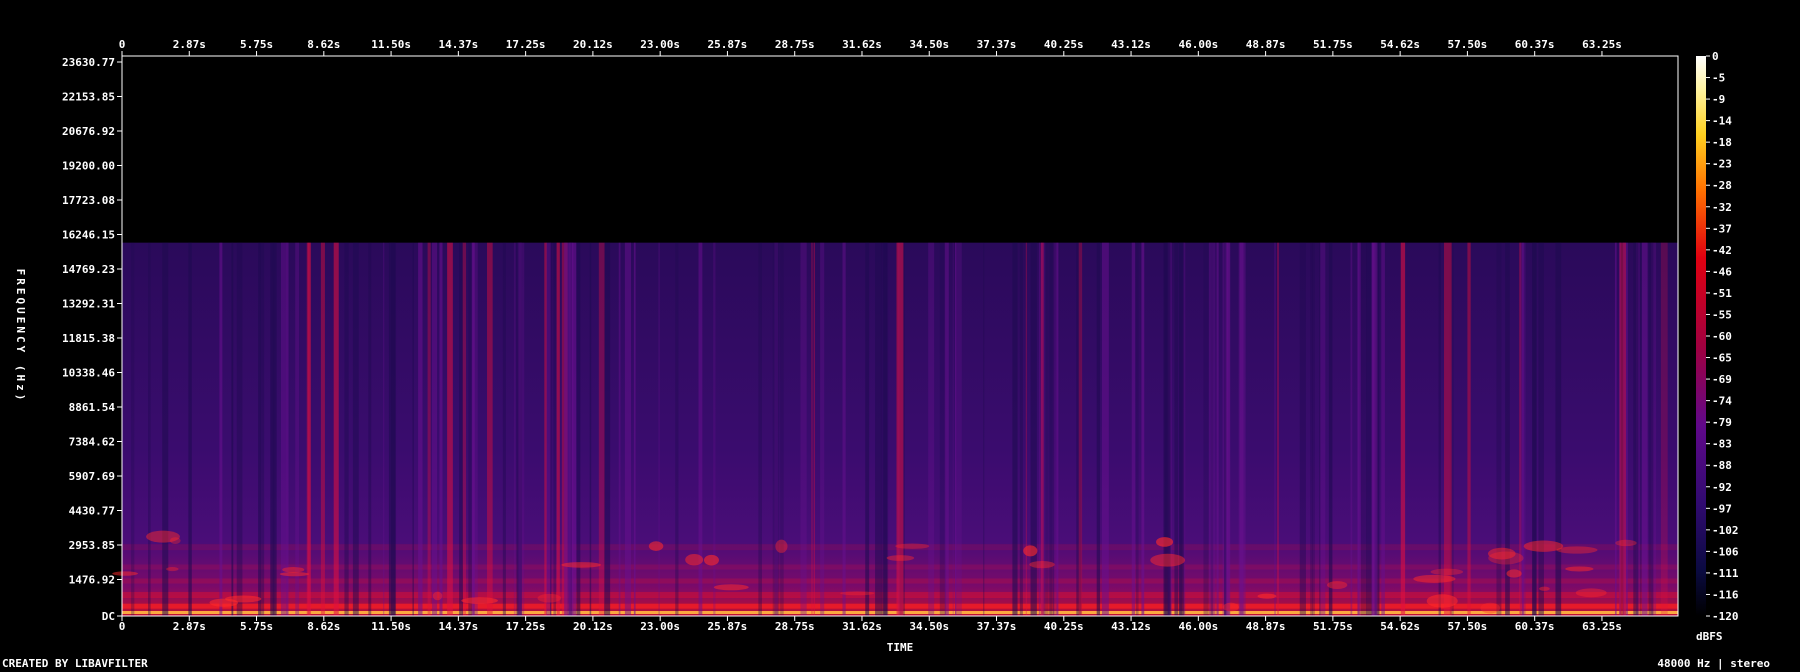 Image resolution: width=1800 pixels, height=672 pixels. I want to click on x-tick-label-bottom: 11.50s, so click(391, 626).